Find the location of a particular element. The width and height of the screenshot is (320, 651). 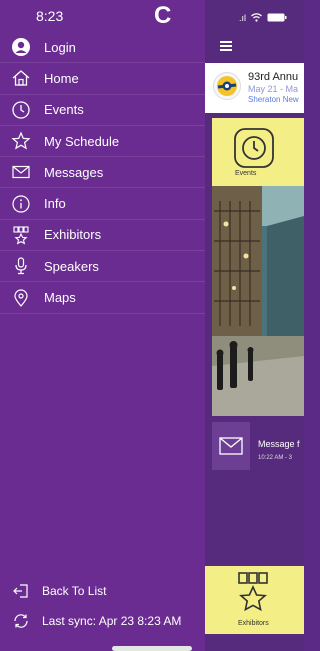

drawer-item-label: Home is located at coordinates (61, 78).